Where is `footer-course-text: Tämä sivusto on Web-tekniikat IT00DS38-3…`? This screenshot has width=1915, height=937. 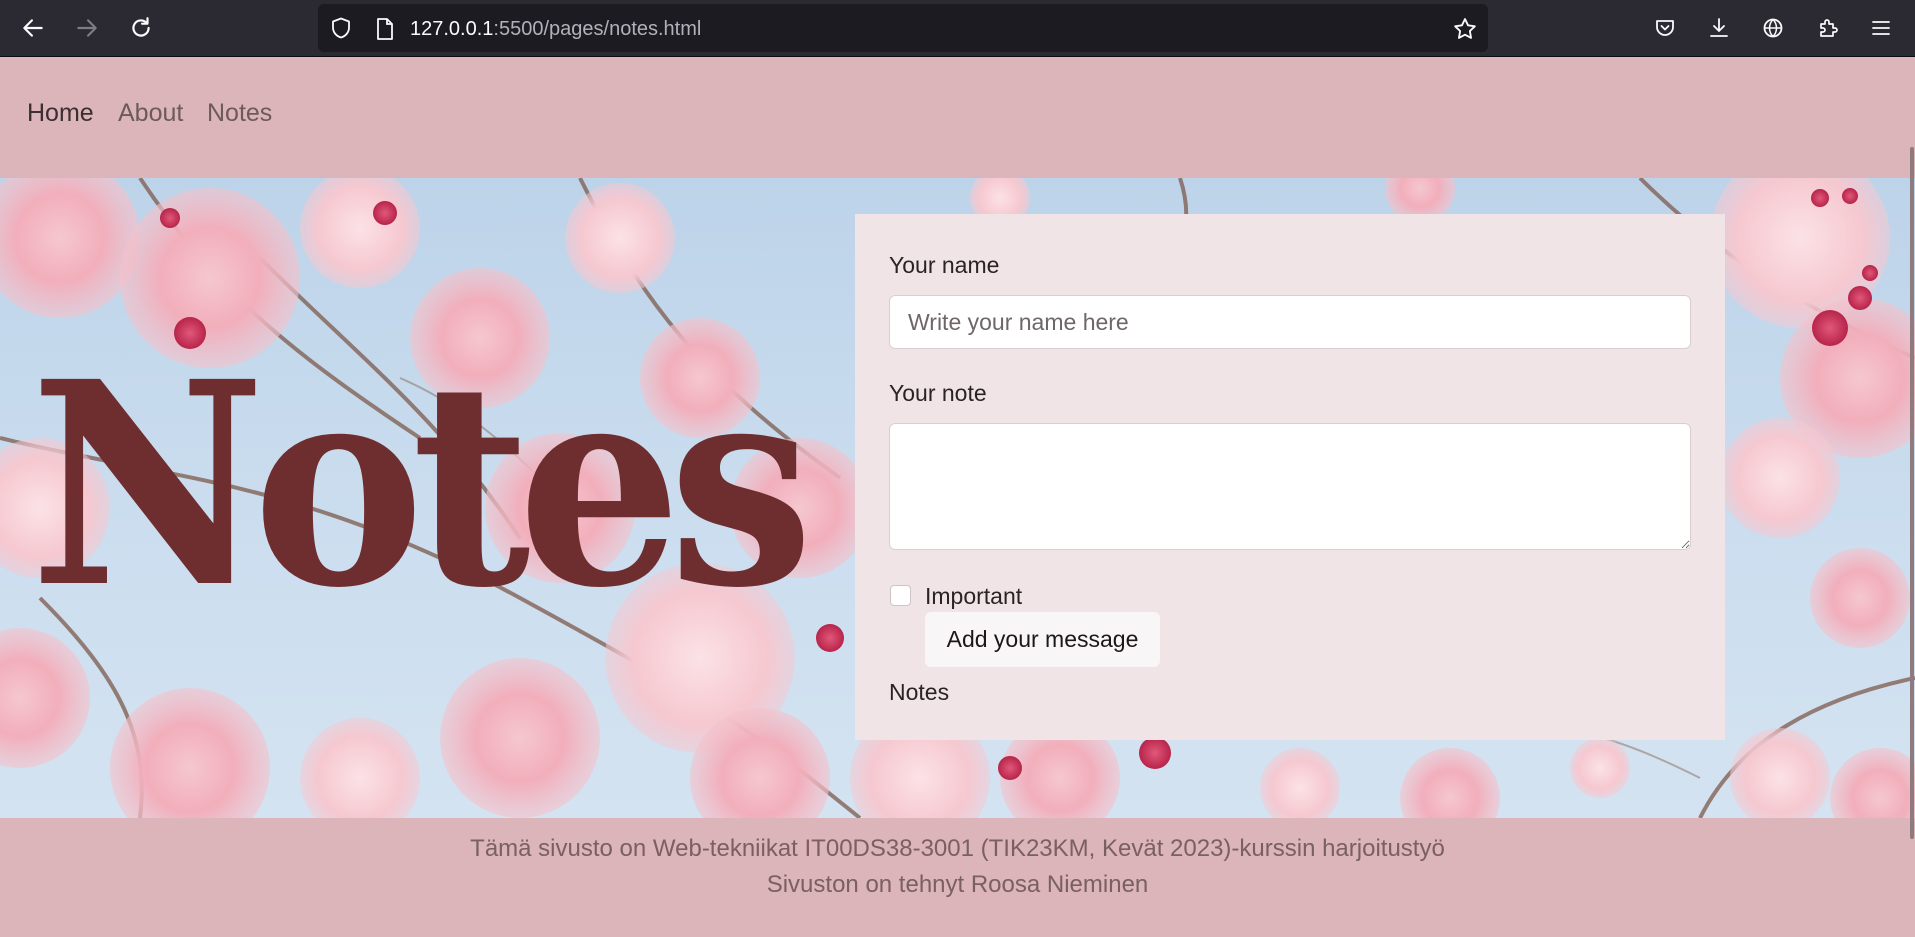
footer-course-text: Tämä sivusto on Web-tekniikat IT00DS38-3… is located at coordinates (957, 848).